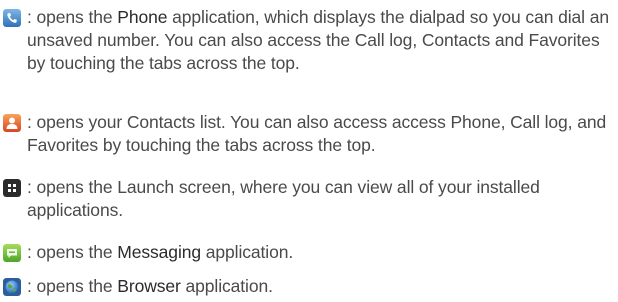 The image size is (618, 302). What do you see at coordinates (12, 18) in the screenshot?
I see `phone-icon` at bounding box center [12, 18].